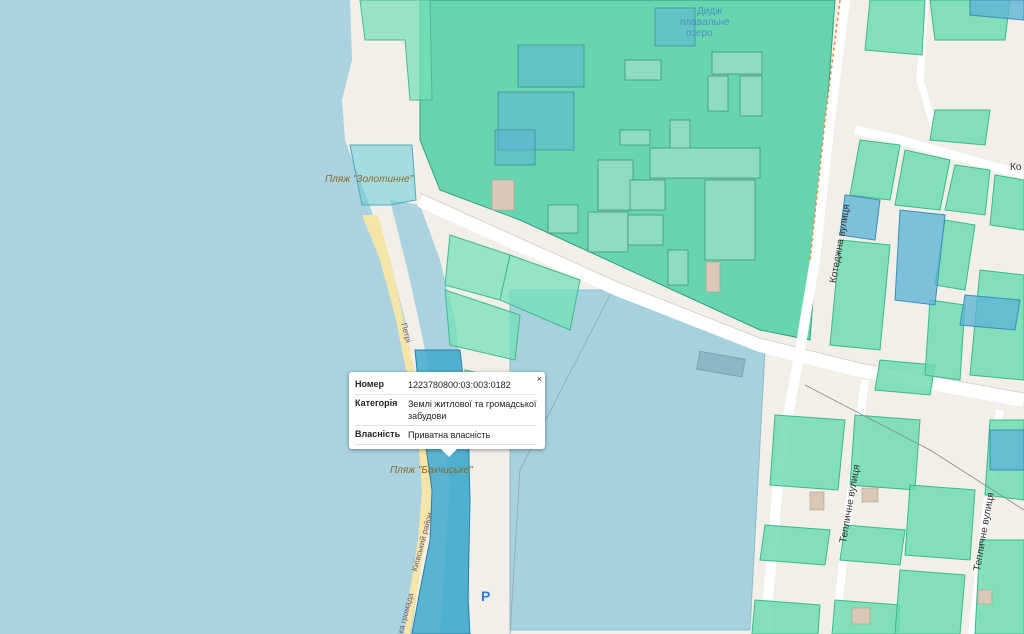  I want to click on popup-pointer, so click(449, 453).